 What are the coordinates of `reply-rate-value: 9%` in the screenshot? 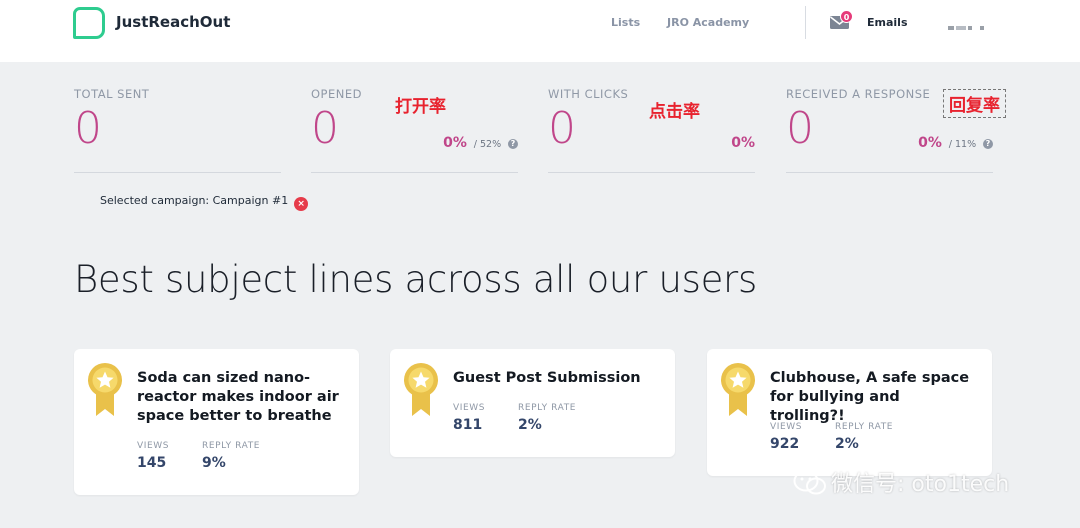 It's located at (214, 463).